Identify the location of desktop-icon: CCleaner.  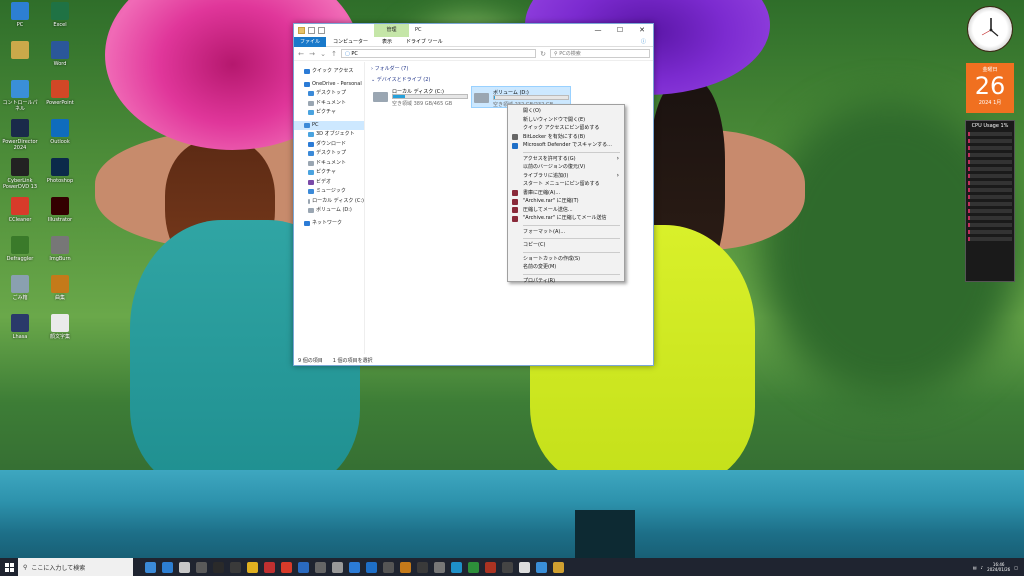
(20, 210).